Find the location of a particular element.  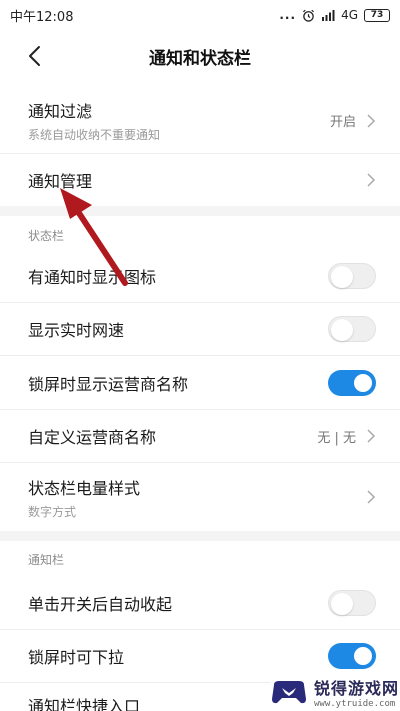

back-button is located at coordinates (34, 56).